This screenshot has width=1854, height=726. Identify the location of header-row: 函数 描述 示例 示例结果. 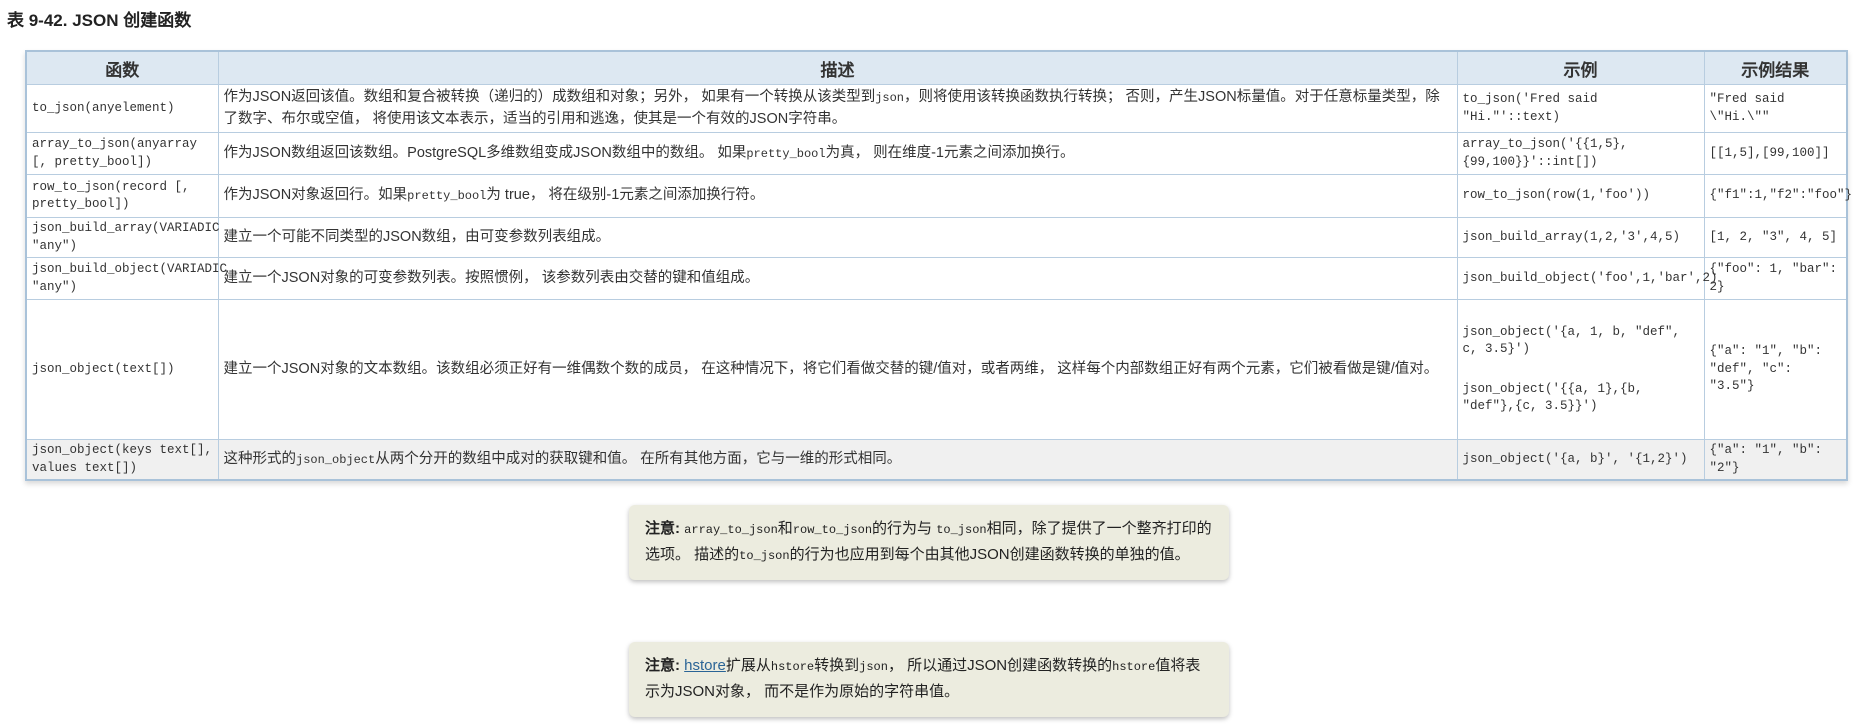
(936, 67).